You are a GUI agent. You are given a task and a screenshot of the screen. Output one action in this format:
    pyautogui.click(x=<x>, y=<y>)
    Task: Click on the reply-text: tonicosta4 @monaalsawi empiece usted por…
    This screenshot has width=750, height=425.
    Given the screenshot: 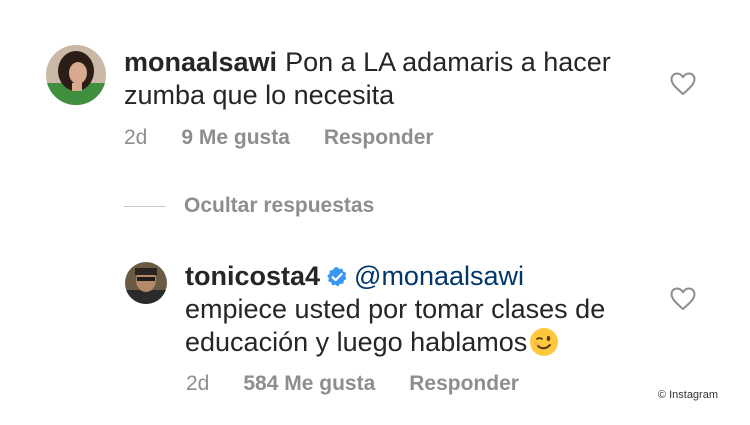 What is the action you would take?
    pyautogui.click(x=395, y=309)
    